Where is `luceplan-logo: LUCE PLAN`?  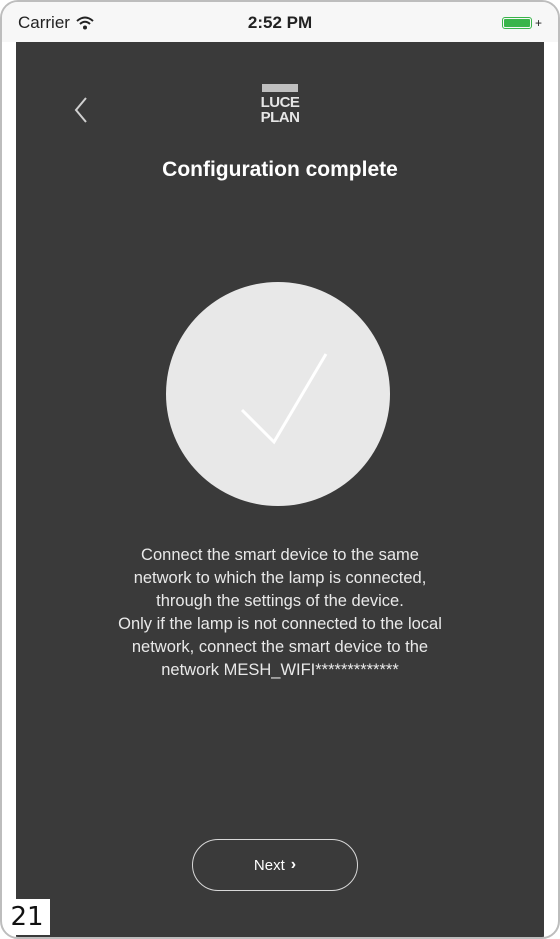 luceplan-logo: LUCE PLAN is located at coordinates (280, 109).